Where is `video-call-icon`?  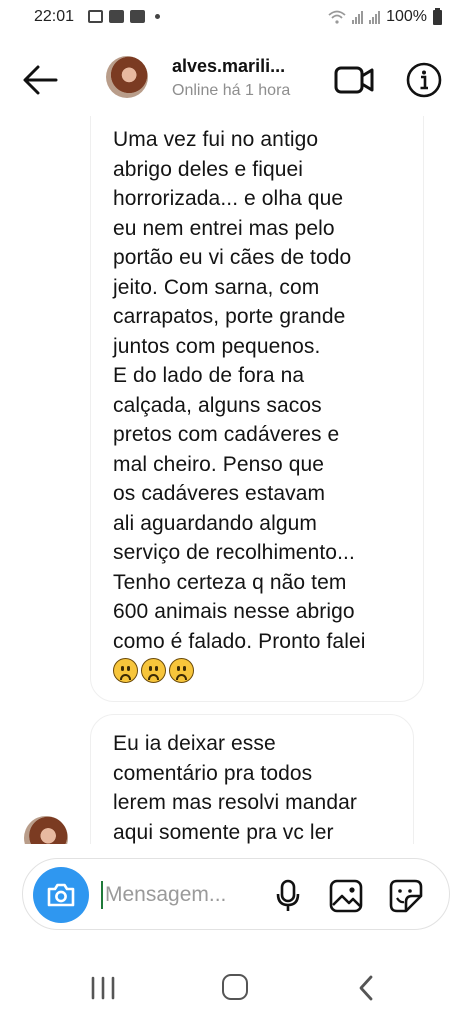 video-call-icon is located at coordinates (354, 80).